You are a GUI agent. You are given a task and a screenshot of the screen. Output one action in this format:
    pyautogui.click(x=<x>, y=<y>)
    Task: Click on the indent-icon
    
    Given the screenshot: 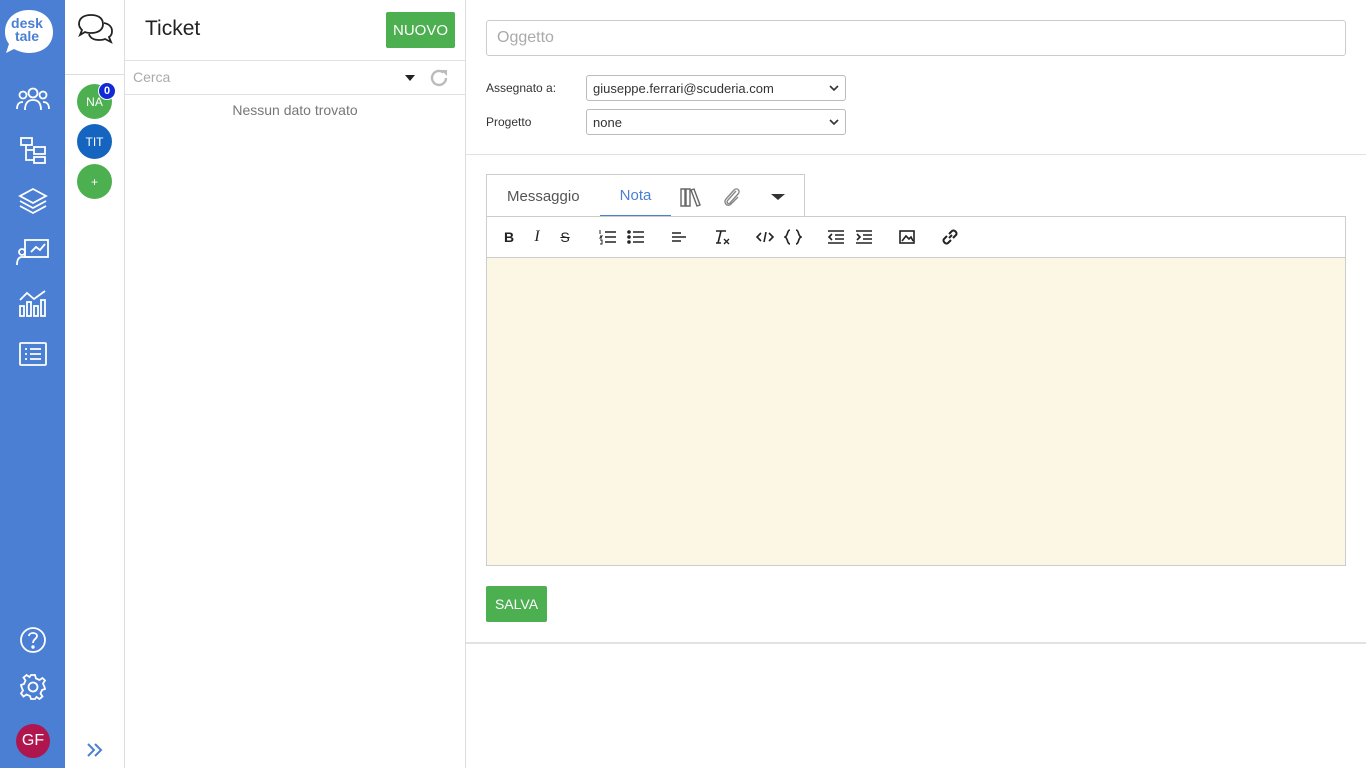 What is the action you would take?
    pyautogui.click(x=864, y=237)
    